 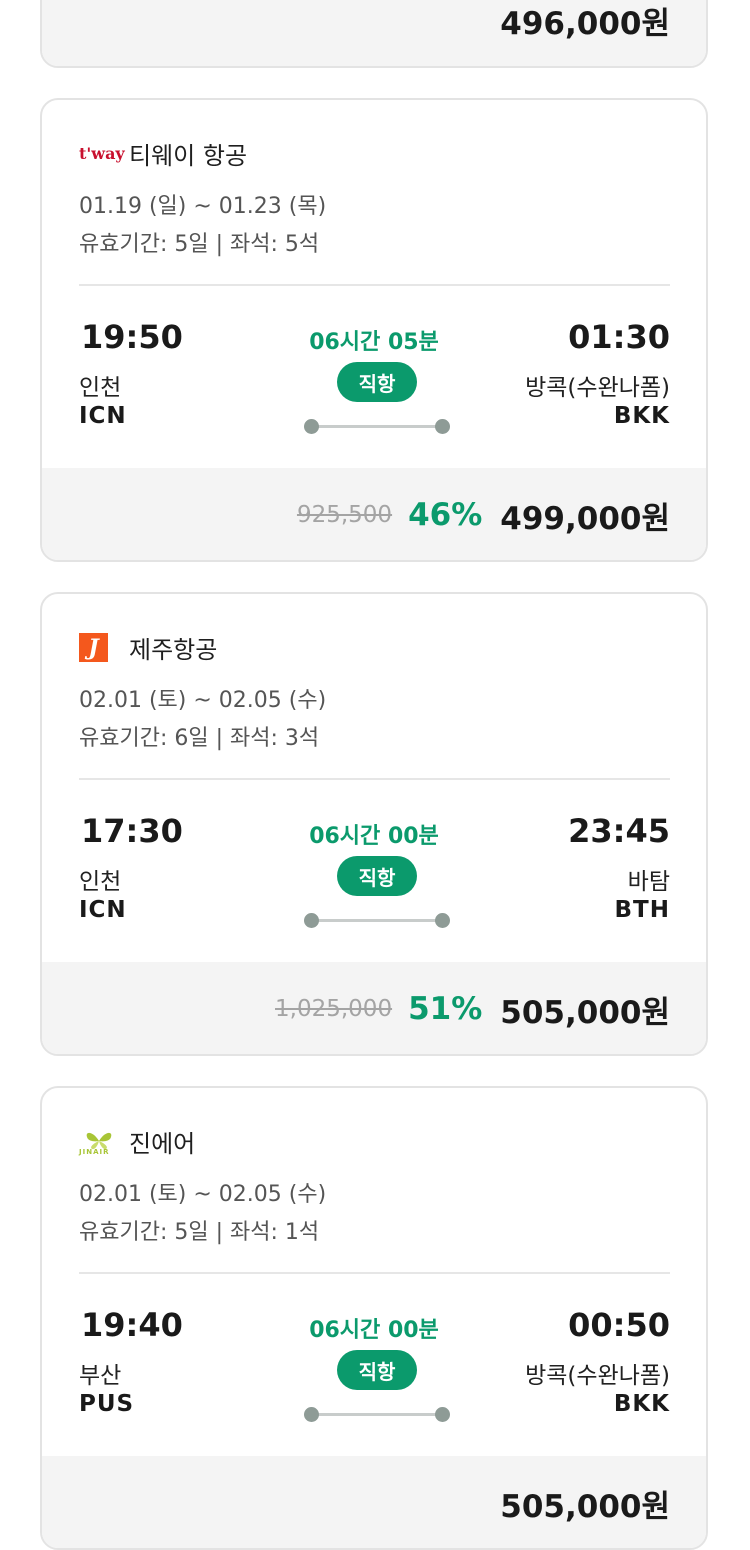 What do you see at coordinates (445, 1009) in the screenshot?
I see `discount-rate: 51%` at bounding box center [445, 1009].